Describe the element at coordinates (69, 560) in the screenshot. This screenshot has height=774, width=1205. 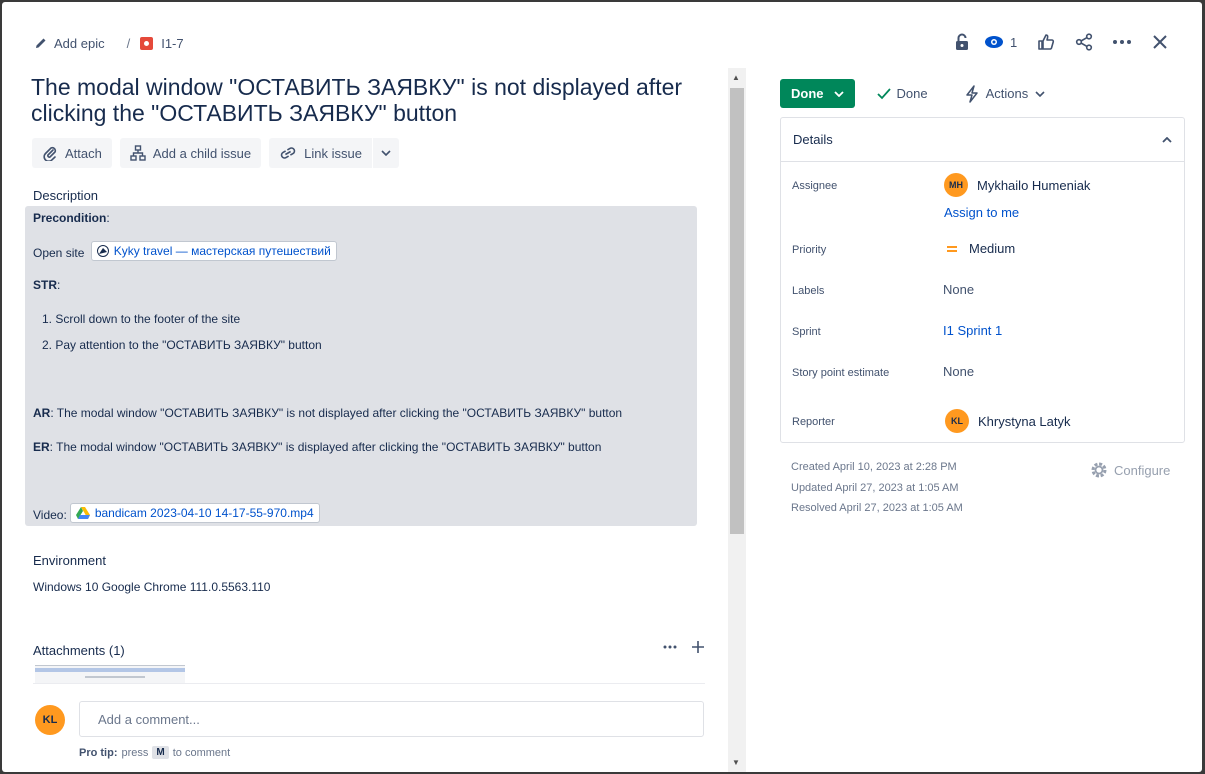
I see `environment-label: Environment` at that location.